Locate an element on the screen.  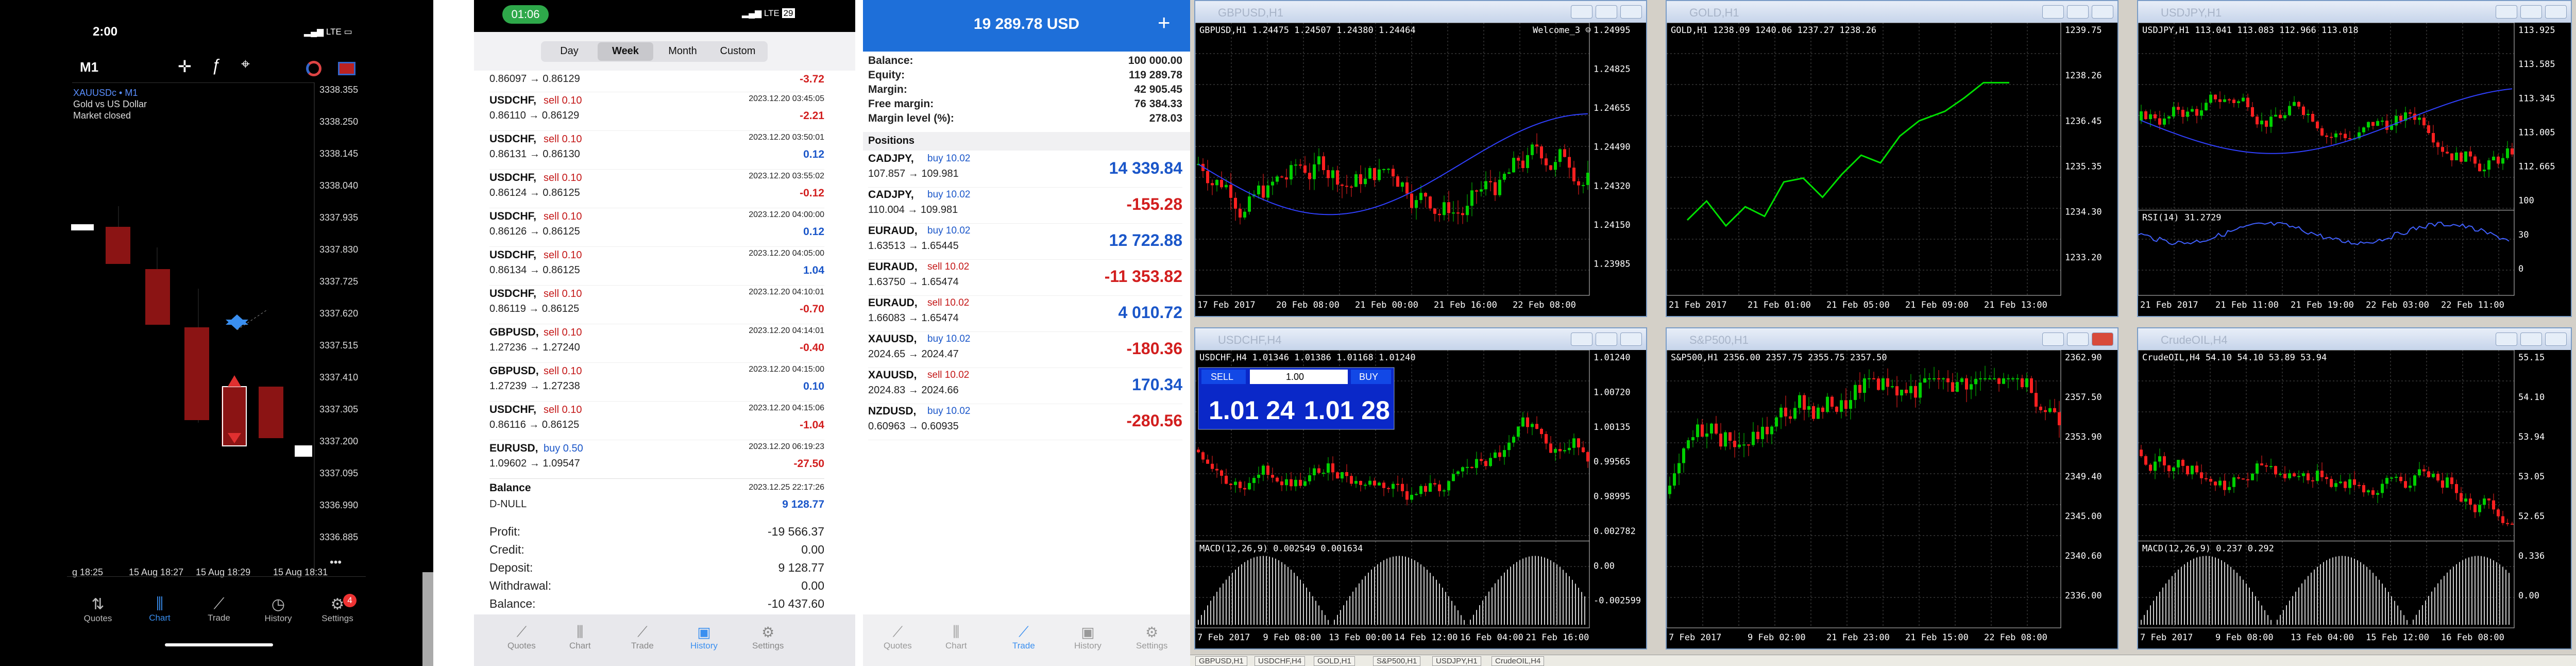
window-titlebar: USDCHF,H4 is located at coordinates (1420, 339).